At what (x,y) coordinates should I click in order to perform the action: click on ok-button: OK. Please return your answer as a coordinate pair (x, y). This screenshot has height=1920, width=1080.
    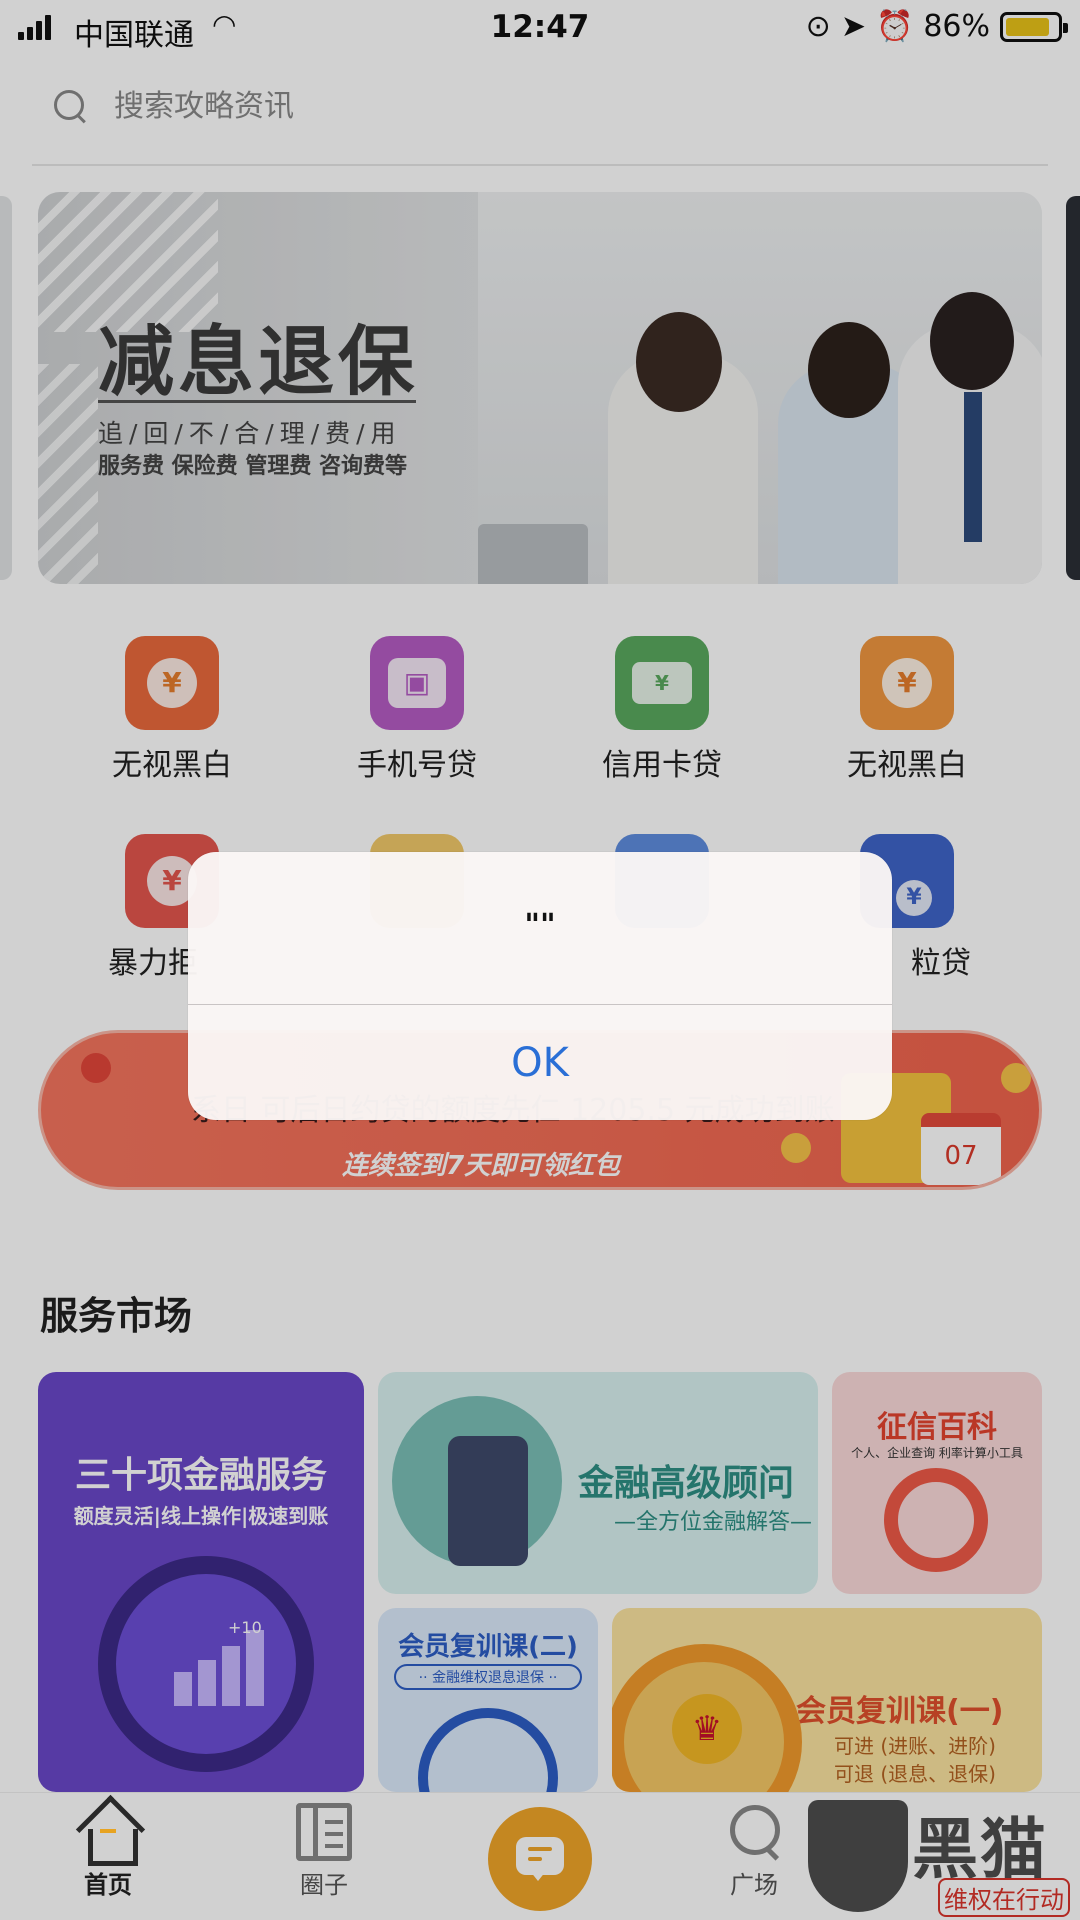
    Looking at the image, I should click on (540, 1062).